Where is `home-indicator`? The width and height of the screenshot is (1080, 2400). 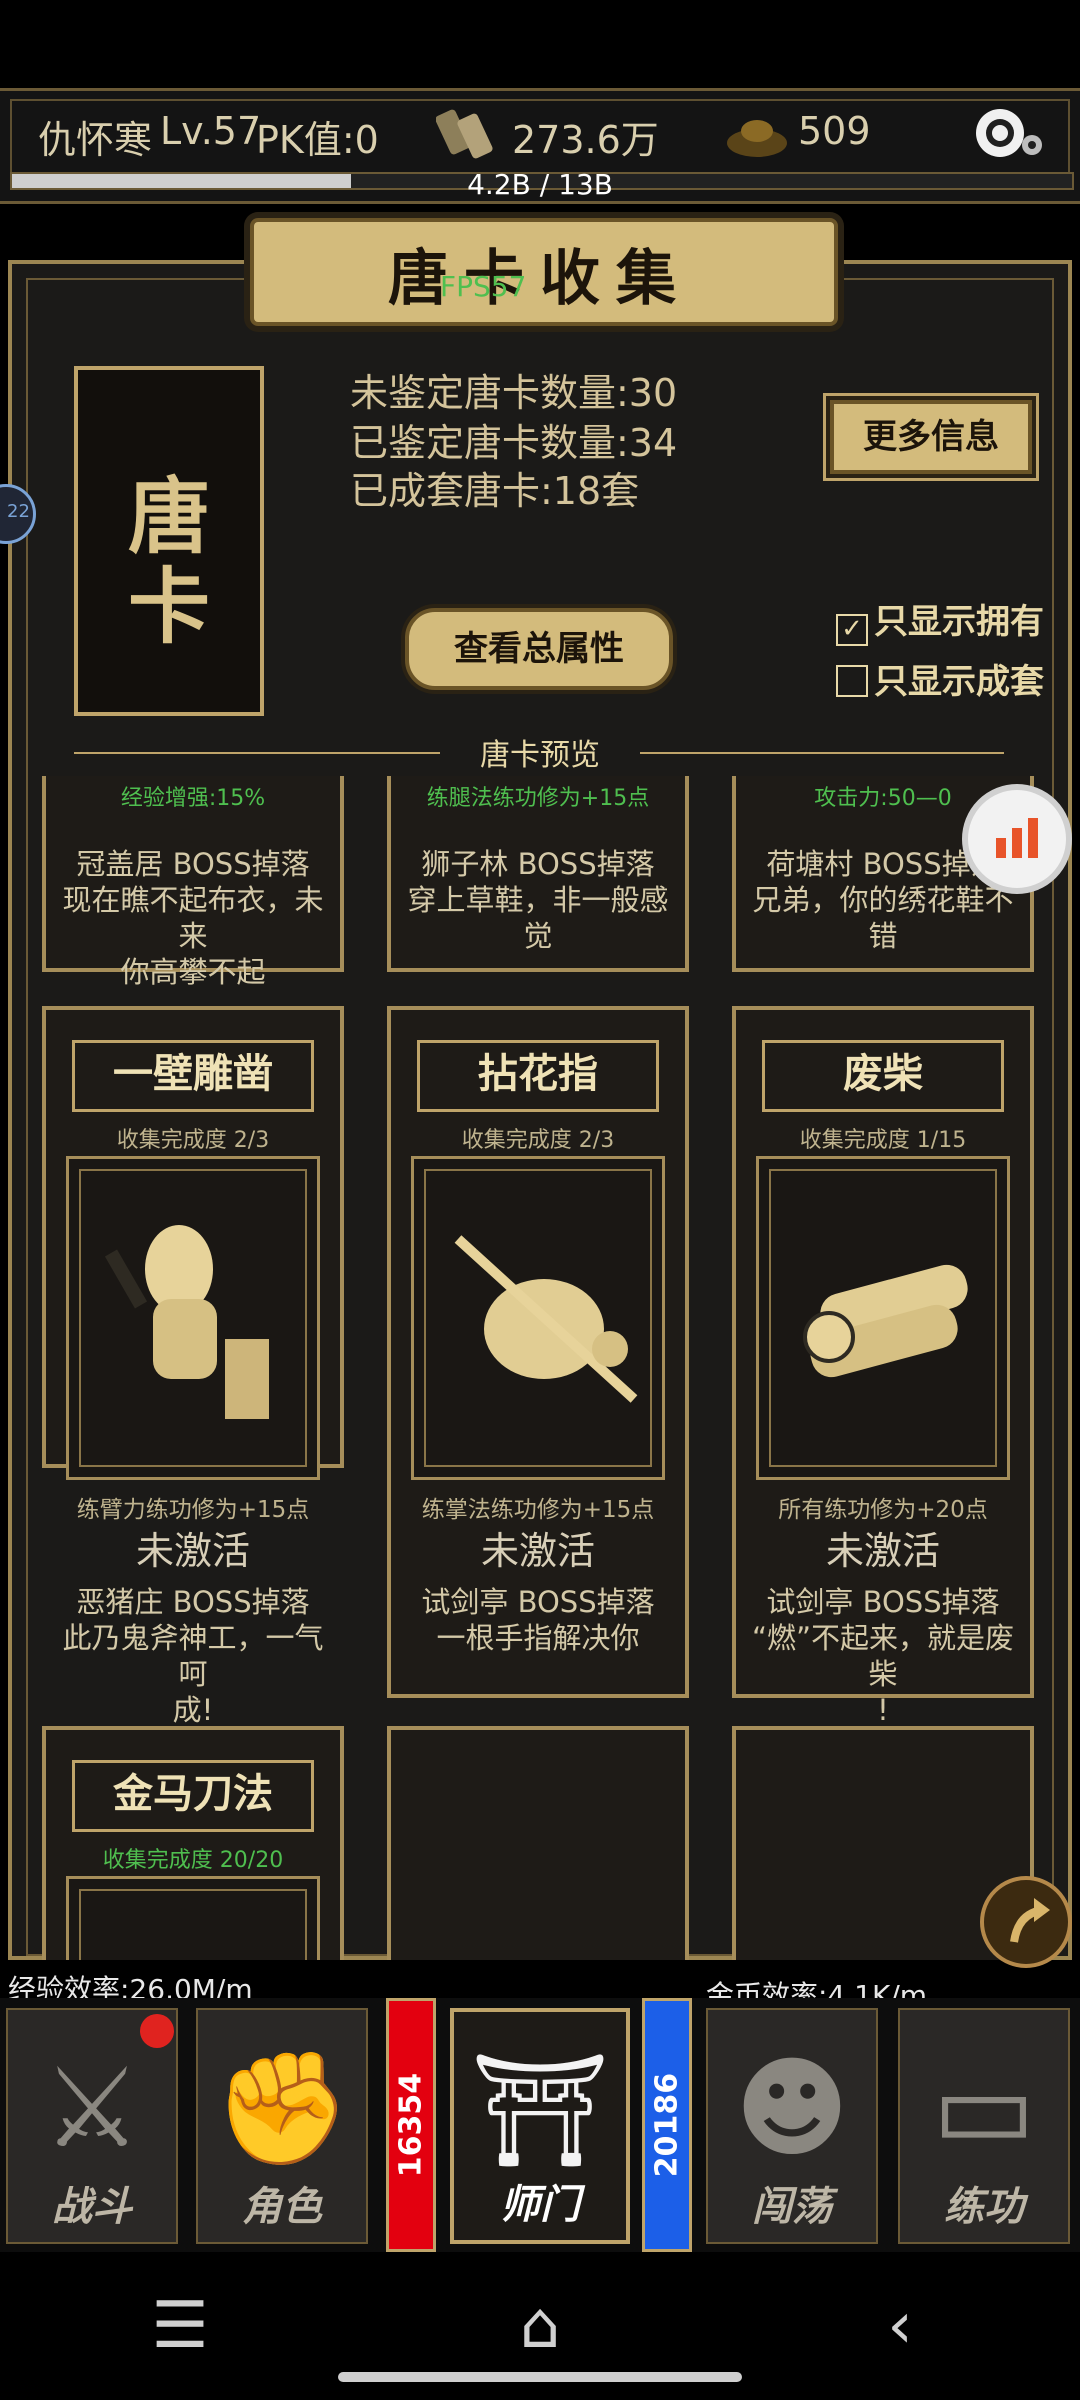 home-indicator is located at coordinates (540, 2377).